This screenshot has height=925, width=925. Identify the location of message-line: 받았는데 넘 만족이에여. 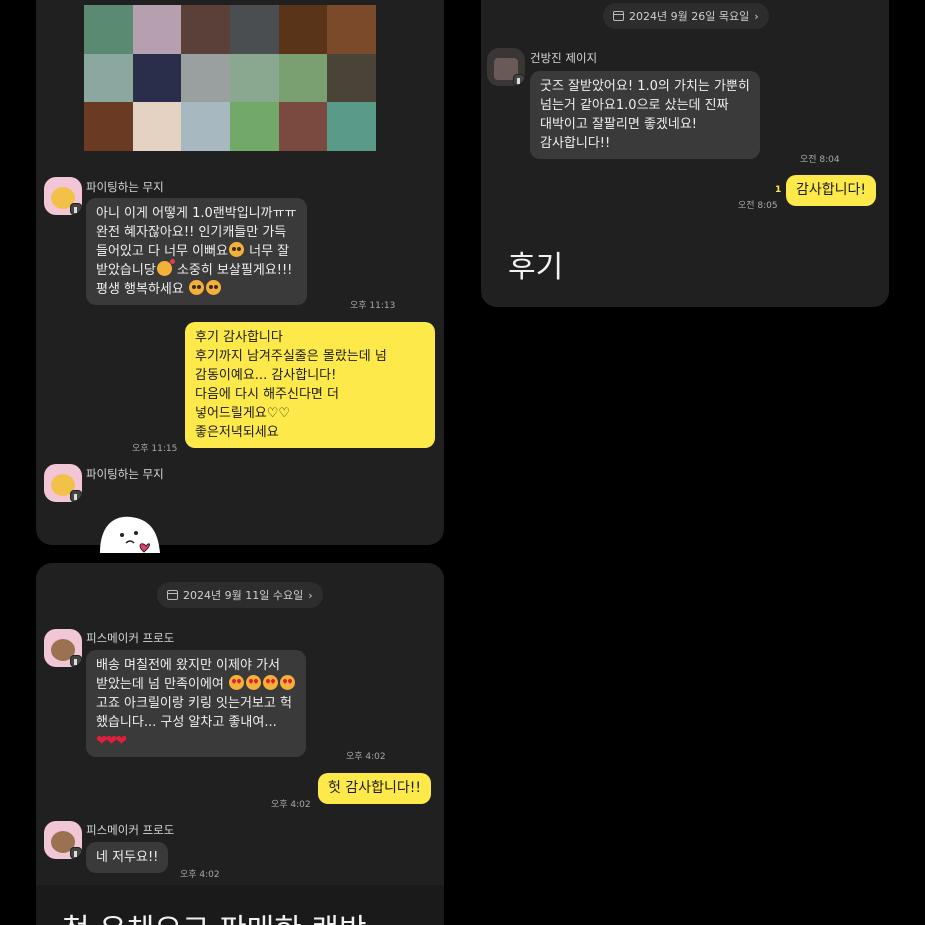
(196, 684).